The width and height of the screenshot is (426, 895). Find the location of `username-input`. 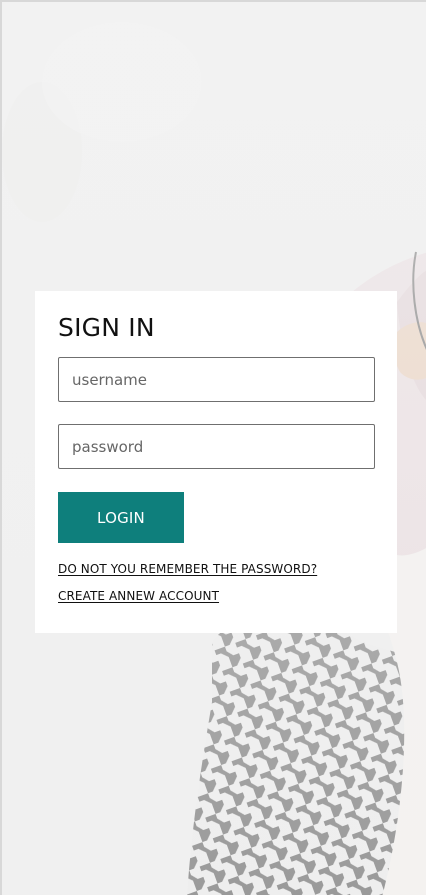

username-input is located at coordinates (216, 379).